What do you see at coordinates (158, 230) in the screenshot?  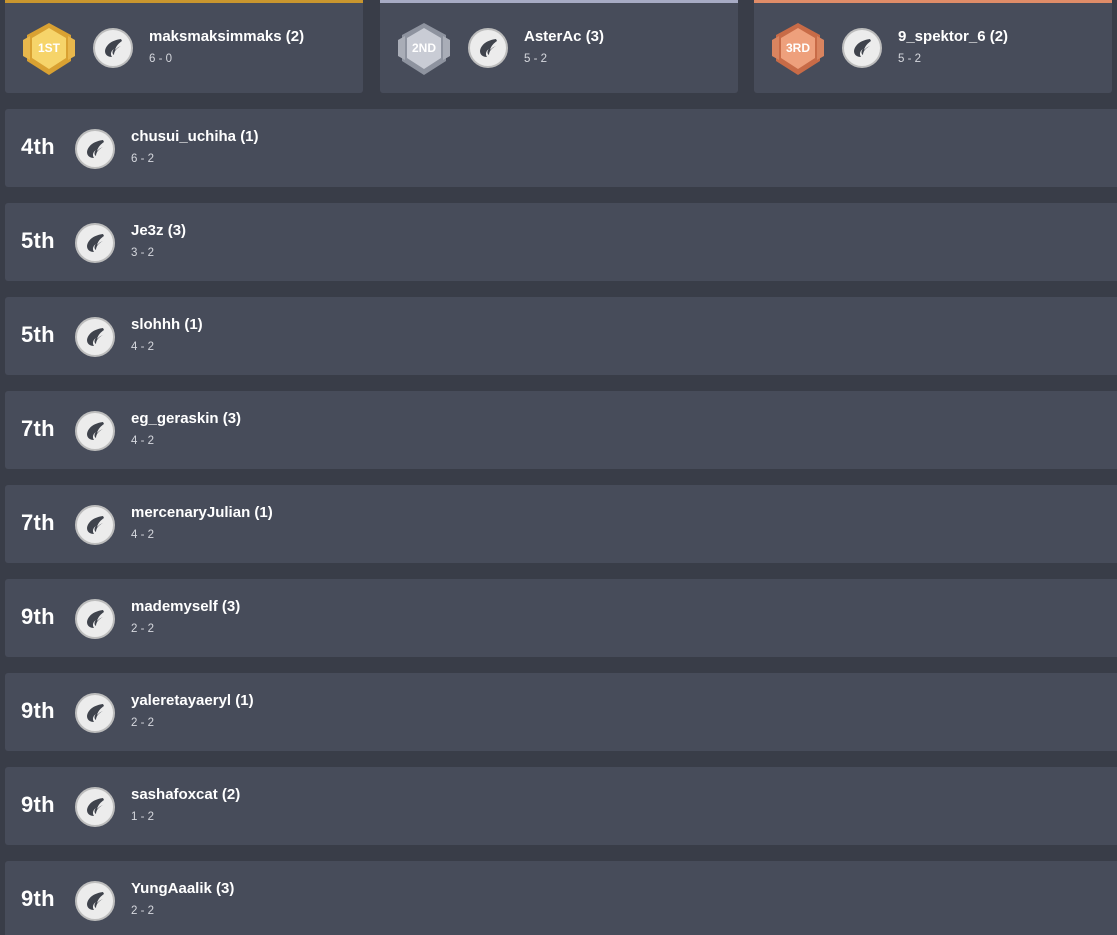 I see `player-name: Je3z (3)` at bounding box center [158, 230].